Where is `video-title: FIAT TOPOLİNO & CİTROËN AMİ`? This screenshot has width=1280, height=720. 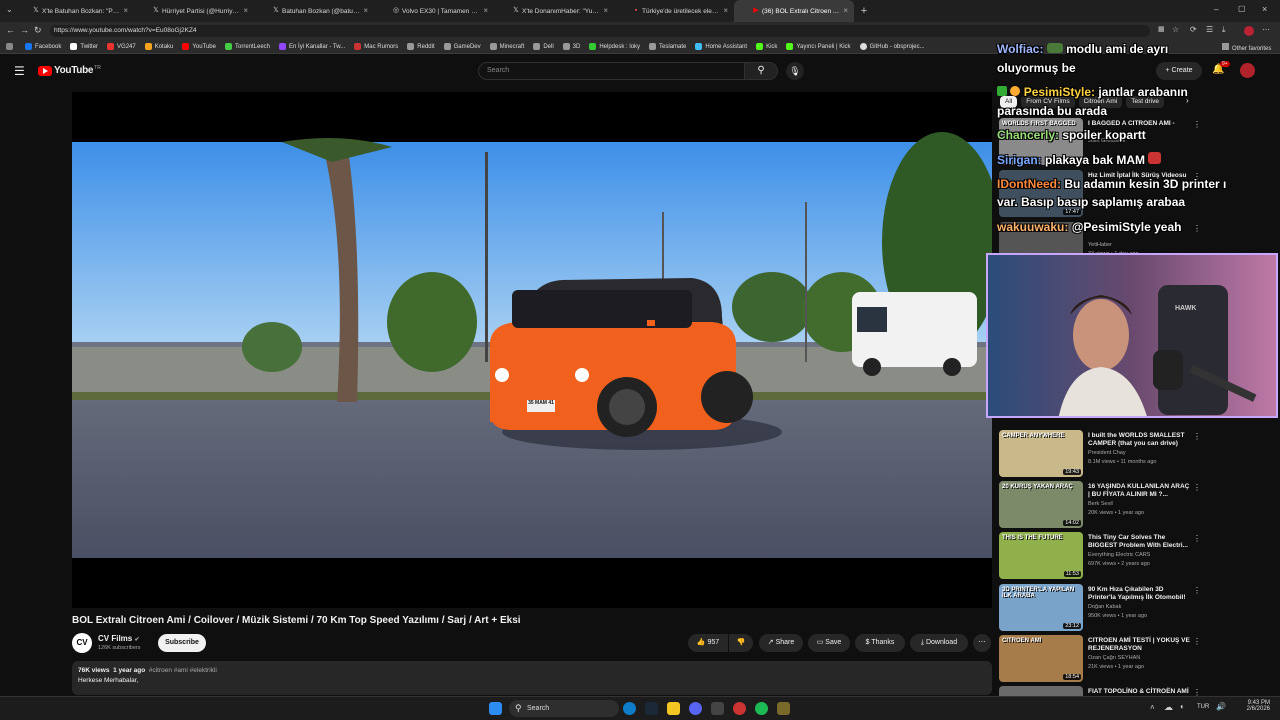
video-title: FIAT TOPOLİNO & CİTROËN AMİ is located at coordinates (1140, 692).